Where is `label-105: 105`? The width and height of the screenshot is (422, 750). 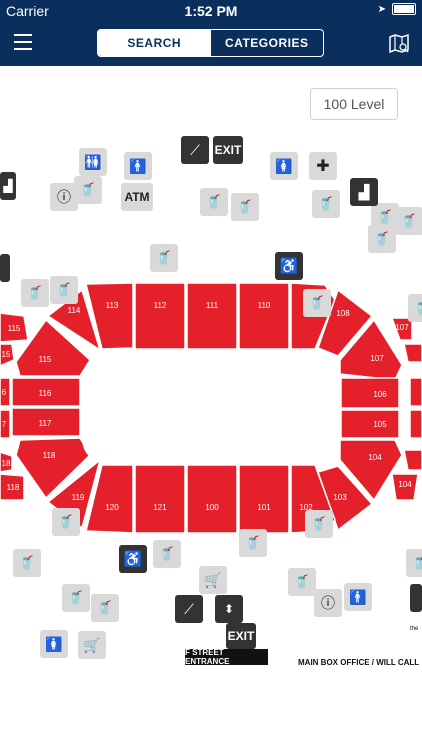
label-105: 105 is located at coordinates (380, 424).